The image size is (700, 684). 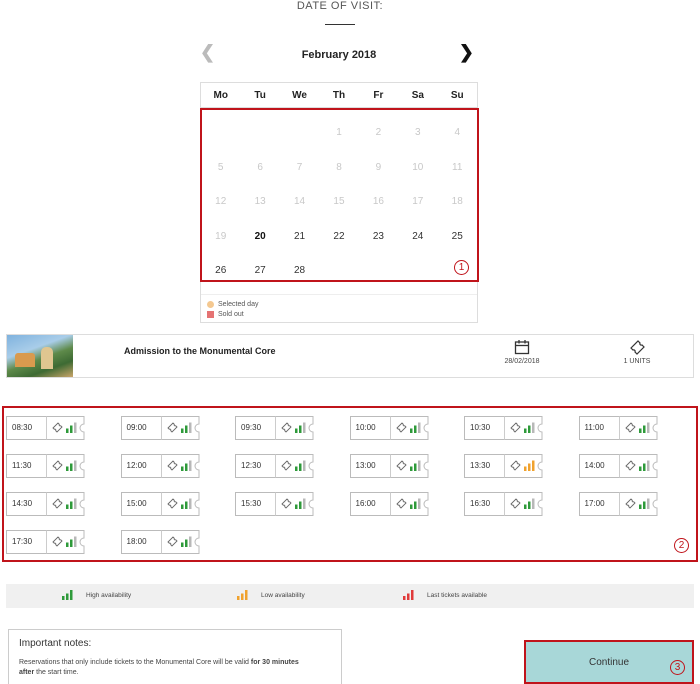 I want to click on selected-day-swatch, so click(x=210, y=304).